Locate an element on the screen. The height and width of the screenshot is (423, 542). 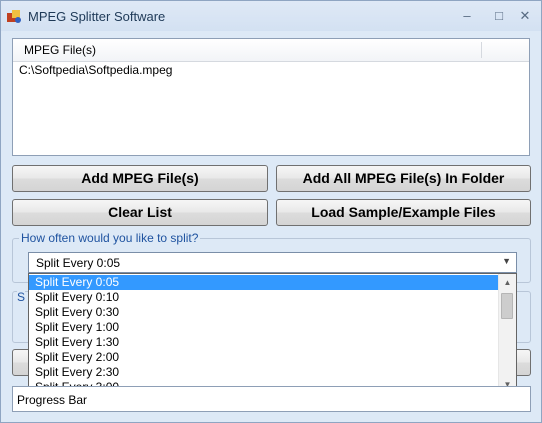
file-list-header: MPEG File(s) is located at coordinates (271, 50).